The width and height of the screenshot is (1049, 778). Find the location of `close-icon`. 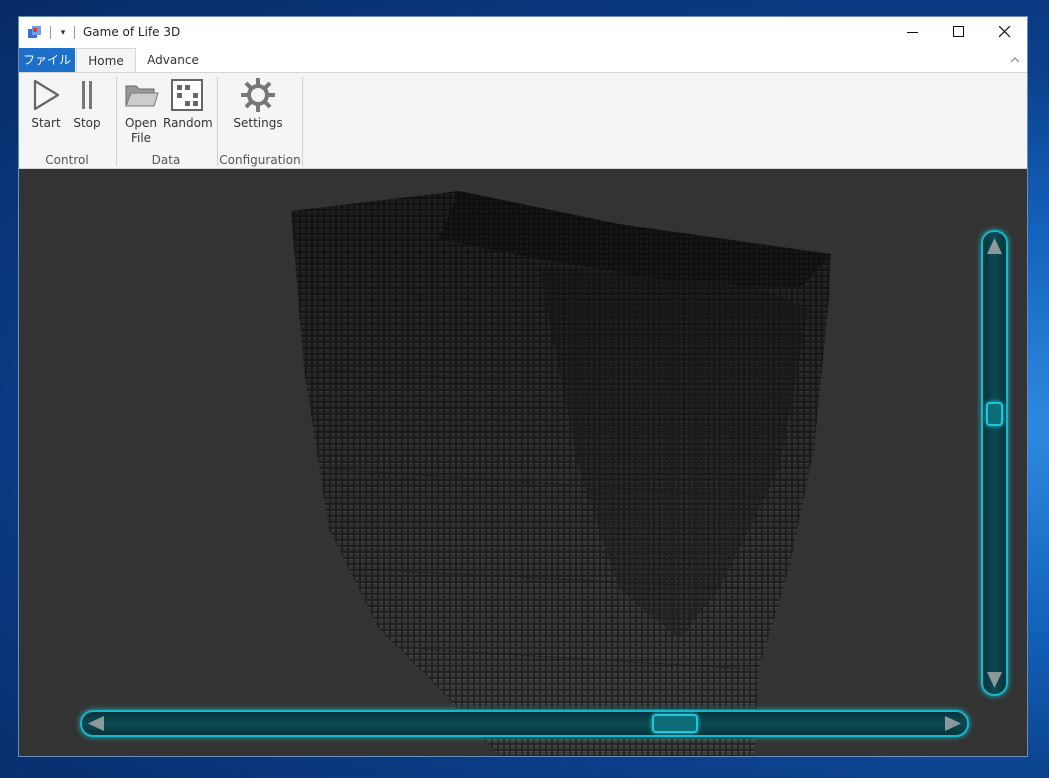

close-icon is located at coordinates (1005, 32).